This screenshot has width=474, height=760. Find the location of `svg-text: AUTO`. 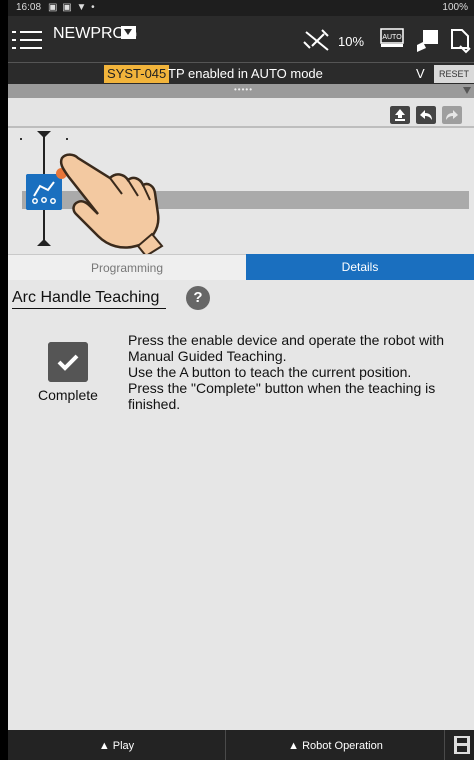

svg-text: AUTO is located at coordinates (392, 37).